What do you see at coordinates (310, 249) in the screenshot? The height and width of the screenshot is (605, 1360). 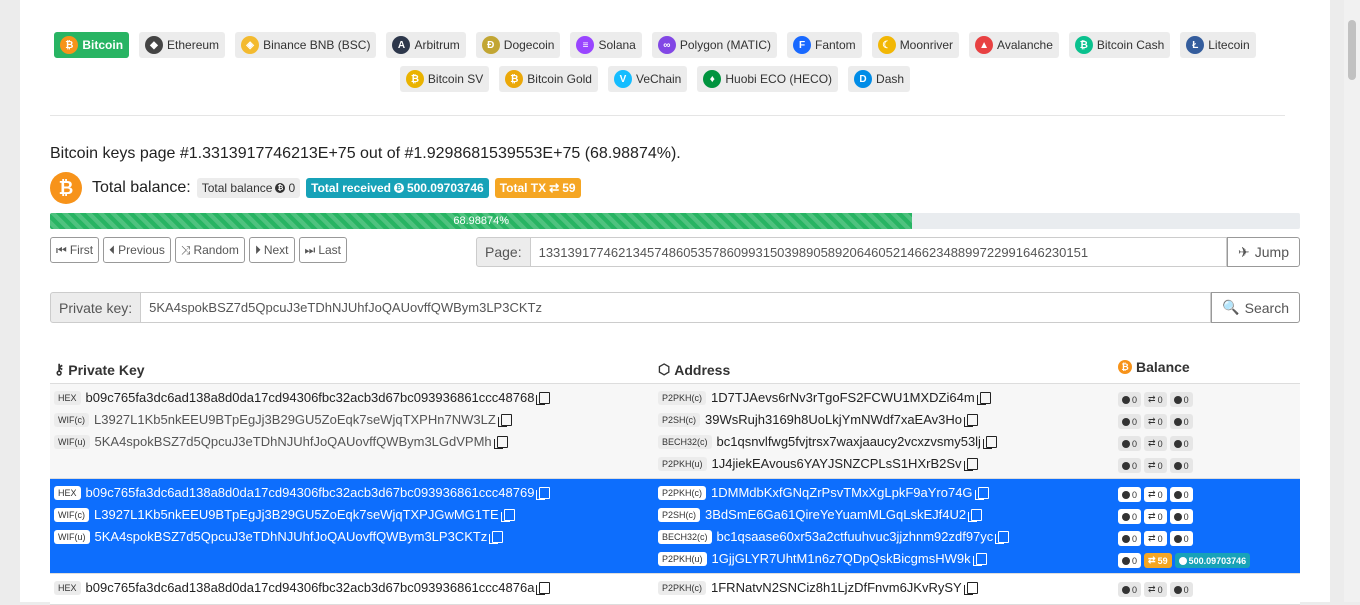 I see `last-icon: ⏭` at bounding box center [310, 249].